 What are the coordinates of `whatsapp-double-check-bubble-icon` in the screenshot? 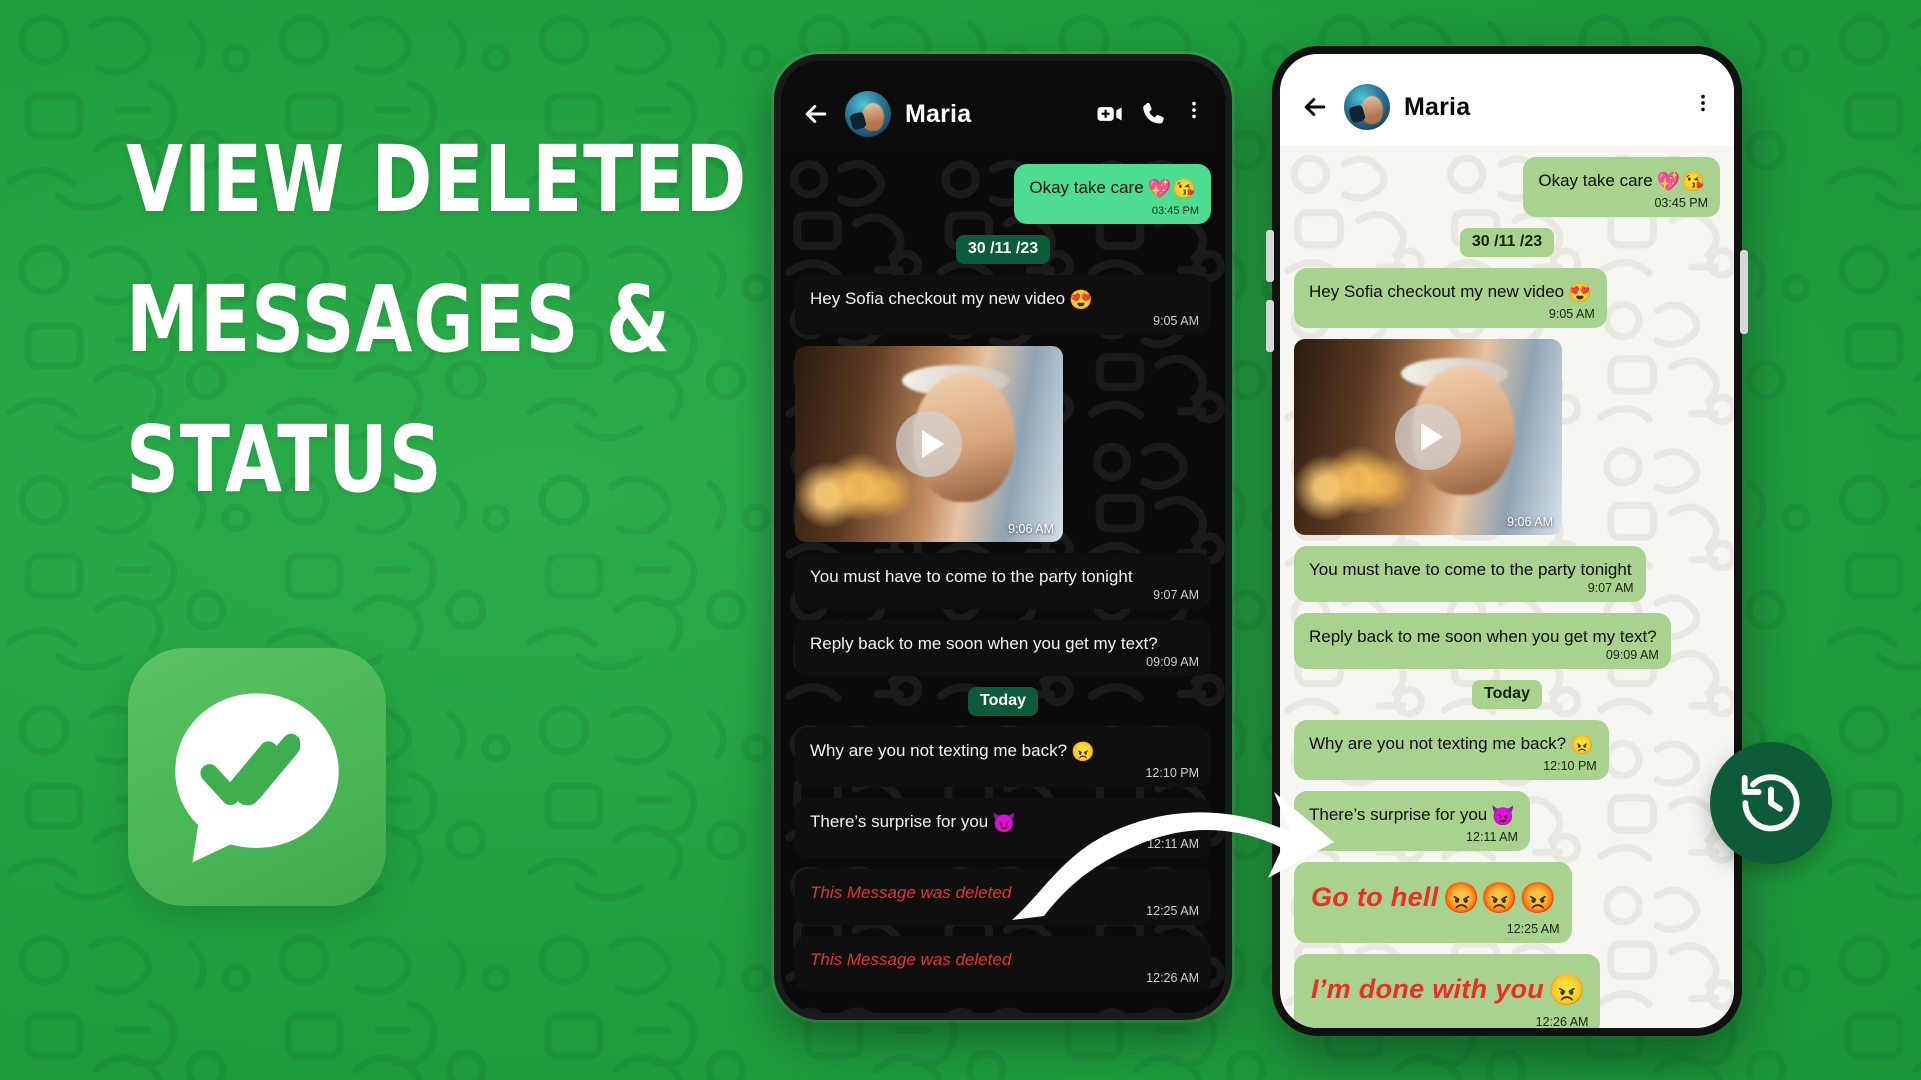 It's located at (257, 777).